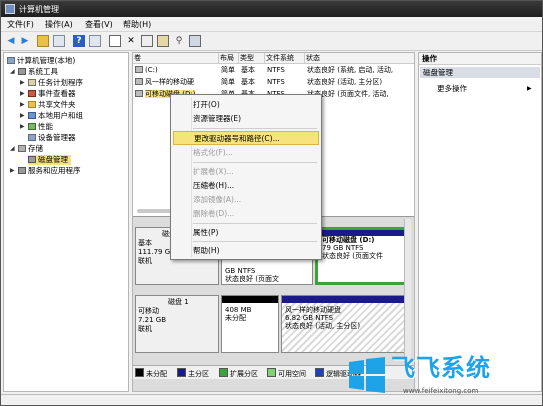 The image size is (543, 406). I want to click on unallocated-stripe, so click(250, 299).